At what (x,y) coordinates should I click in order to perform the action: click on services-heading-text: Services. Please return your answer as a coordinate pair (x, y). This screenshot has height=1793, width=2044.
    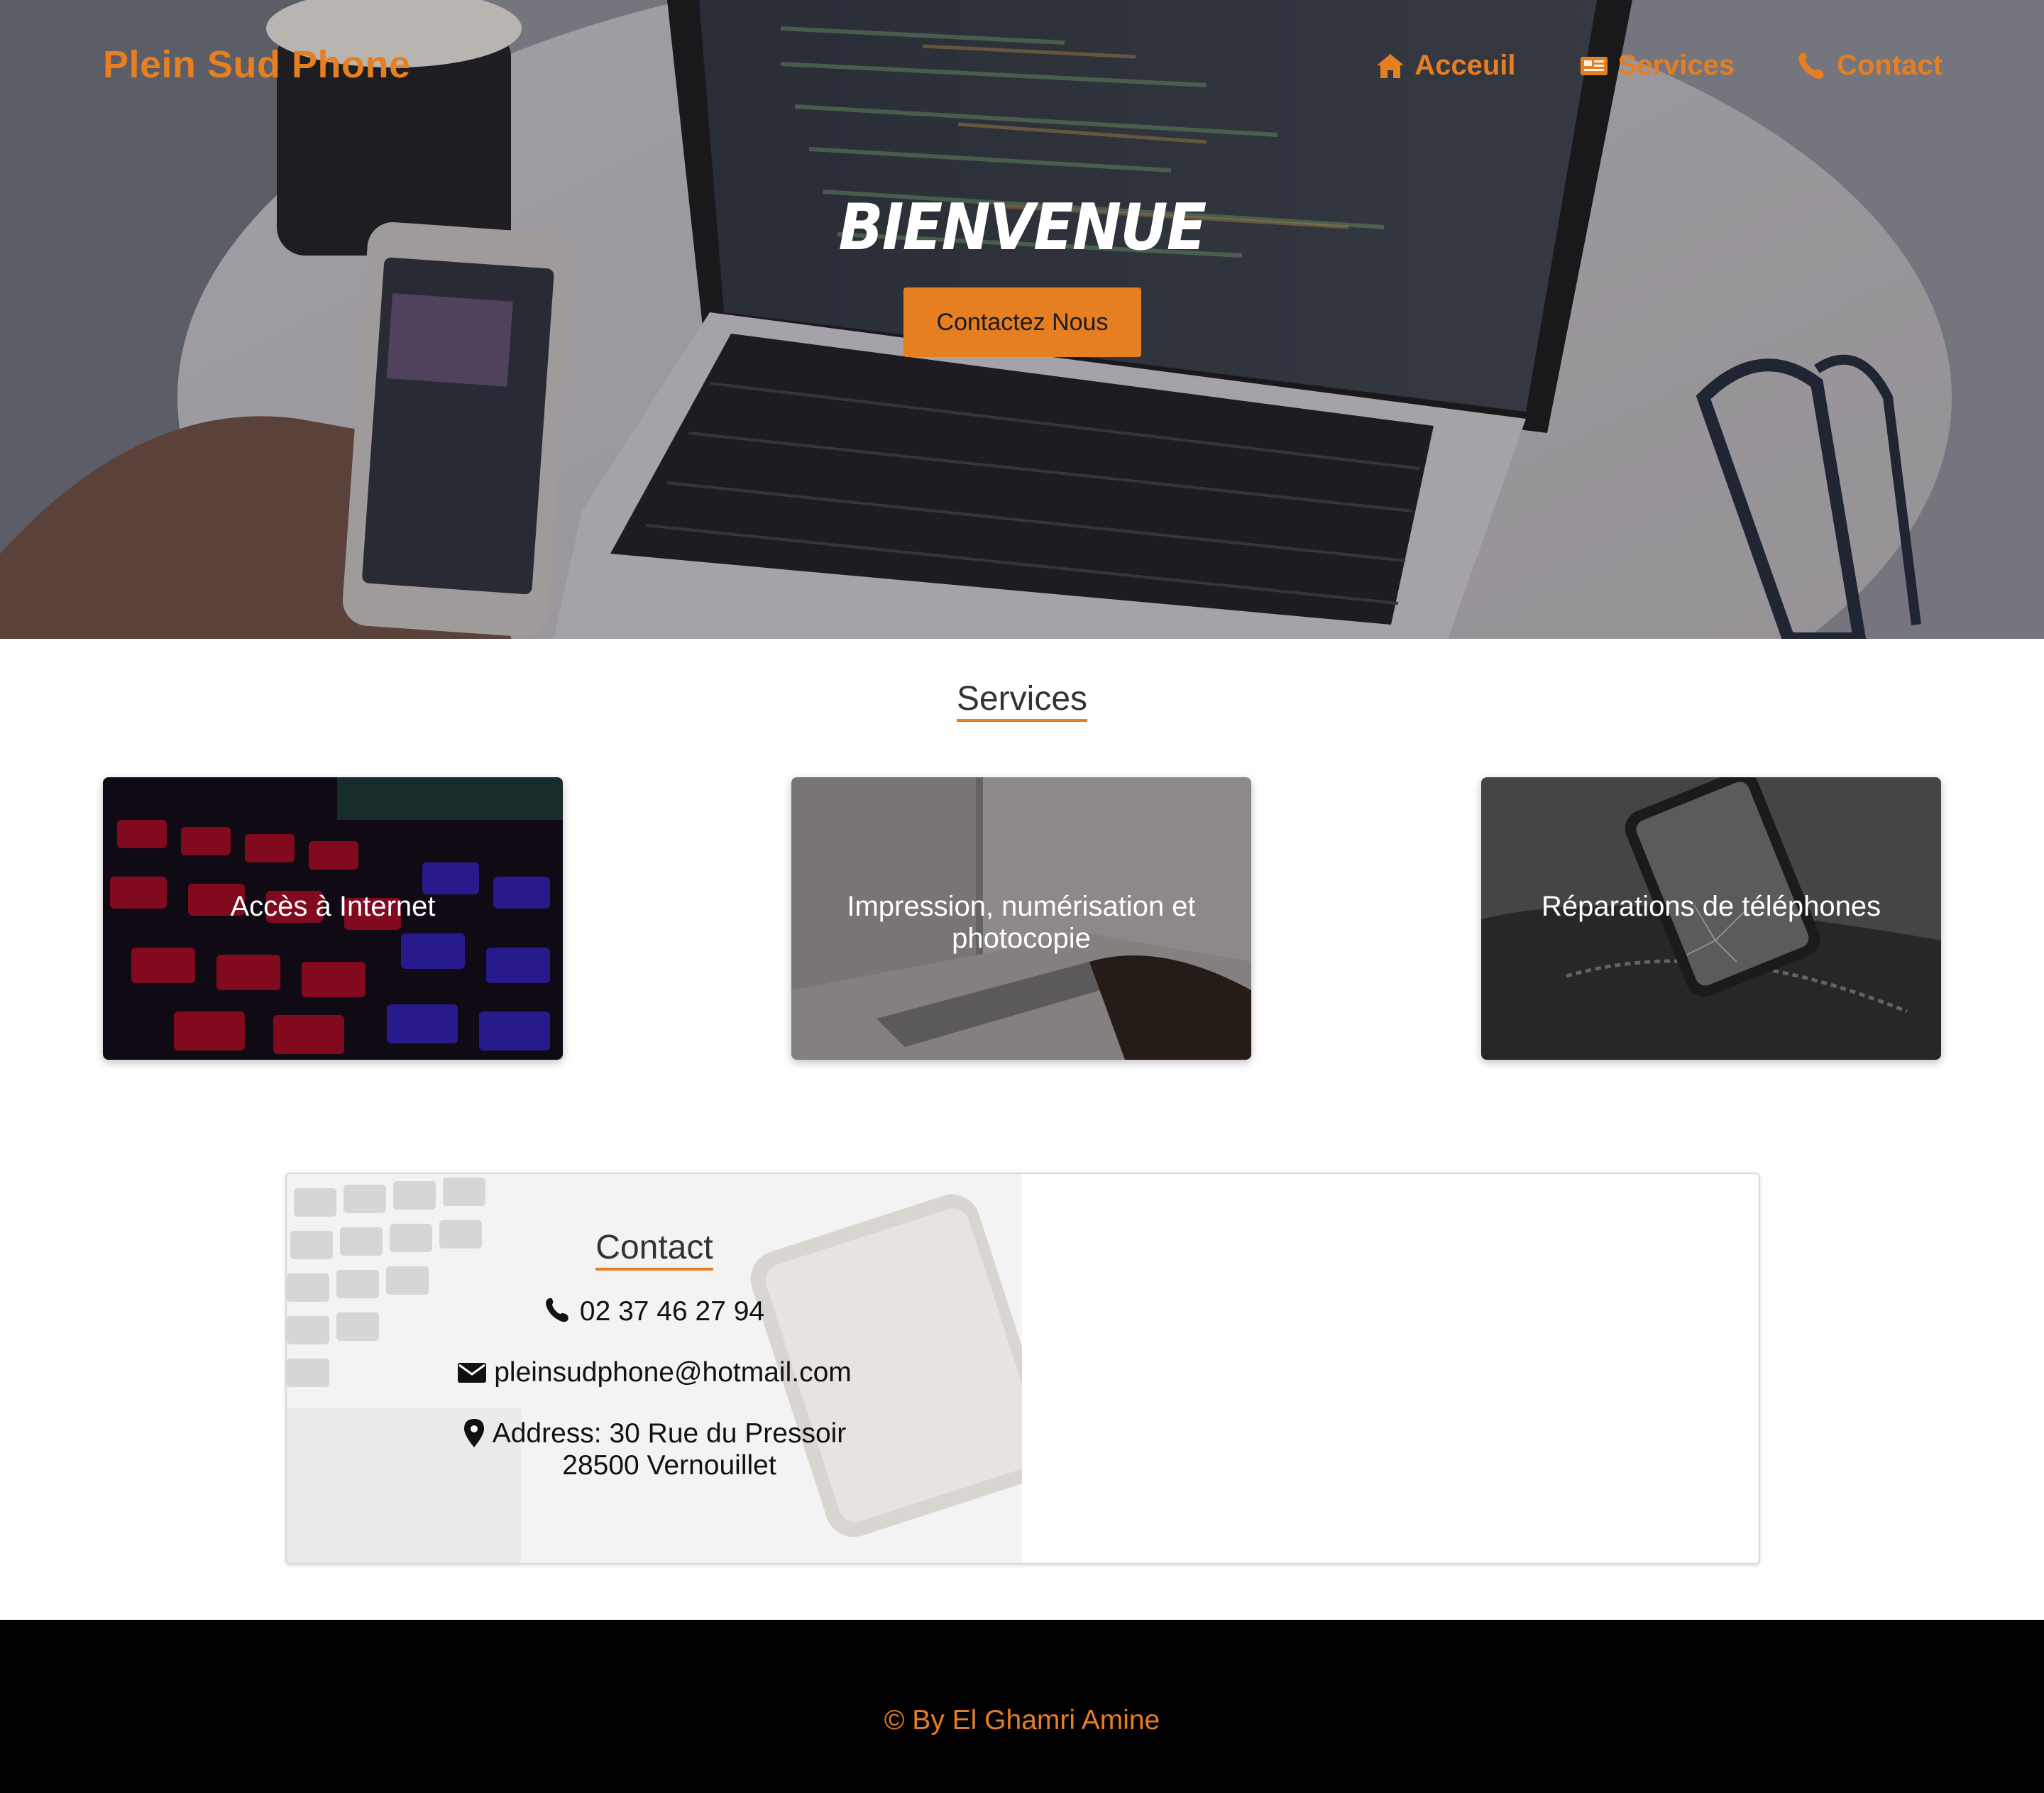
    Looking at the image, I should click on (1022, 701).